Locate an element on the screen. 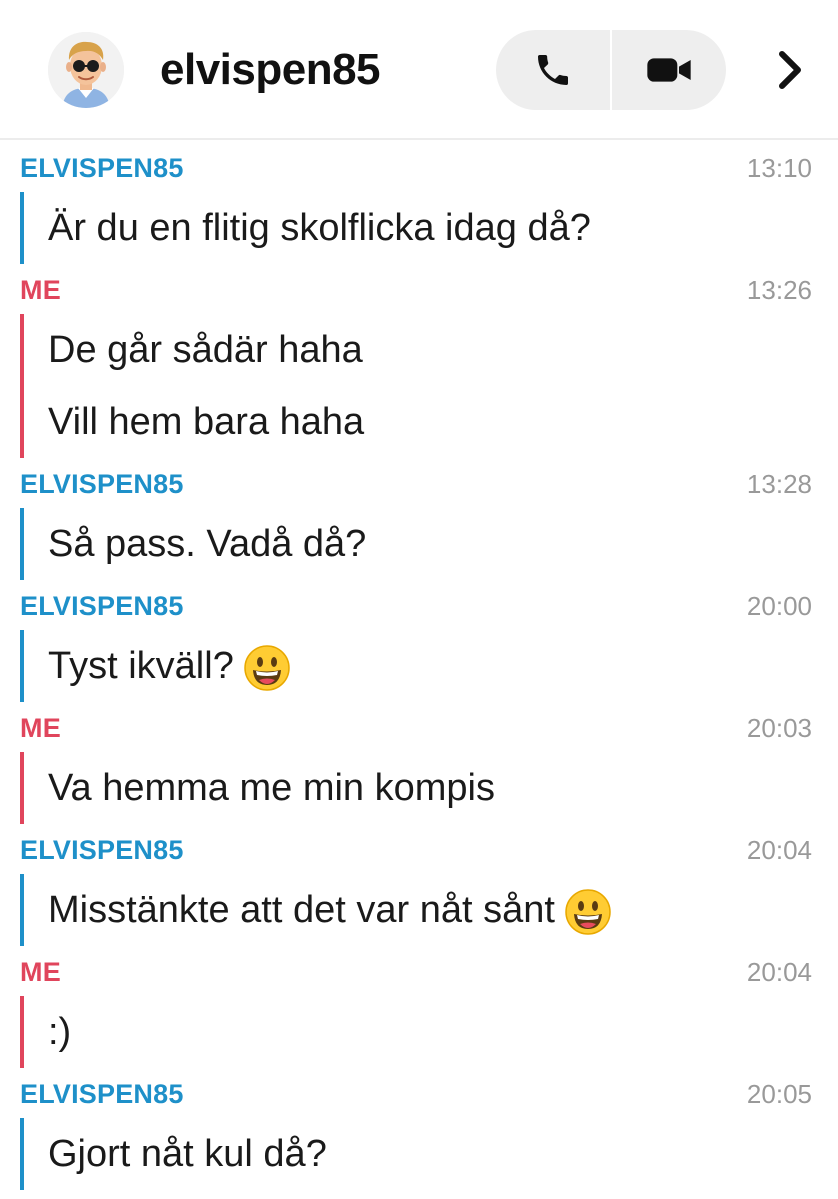  message-text-line: :) is located at coordinates (443, 1032).